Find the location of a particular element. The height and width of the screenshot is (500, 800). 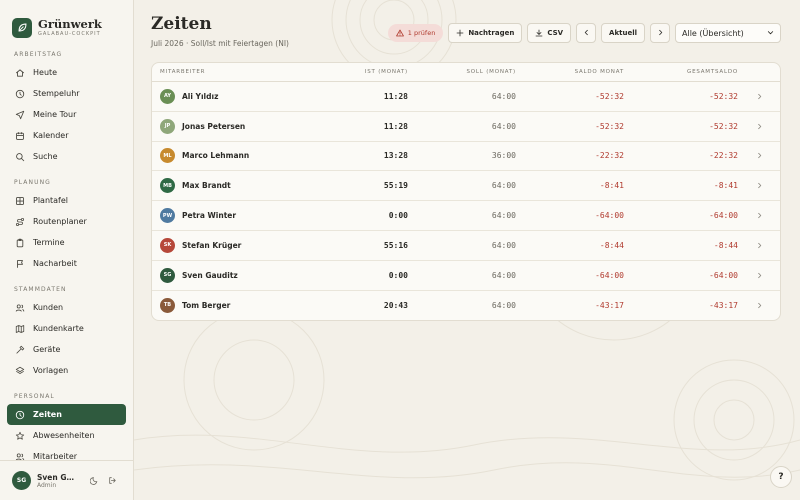

calendar-icon is located at coordinates (20, 136).